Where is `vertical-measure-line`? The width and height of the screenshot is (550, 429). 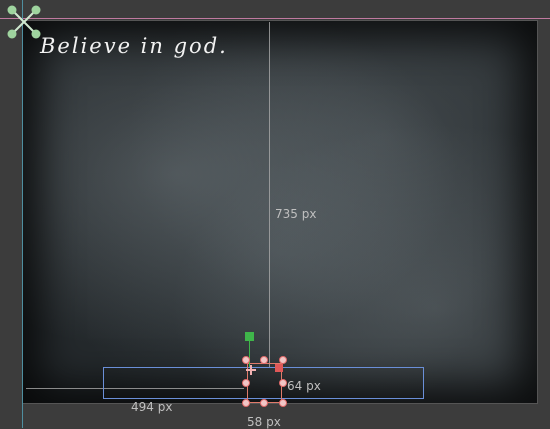 vertical-measure-line is located at coordinates (269, 194).